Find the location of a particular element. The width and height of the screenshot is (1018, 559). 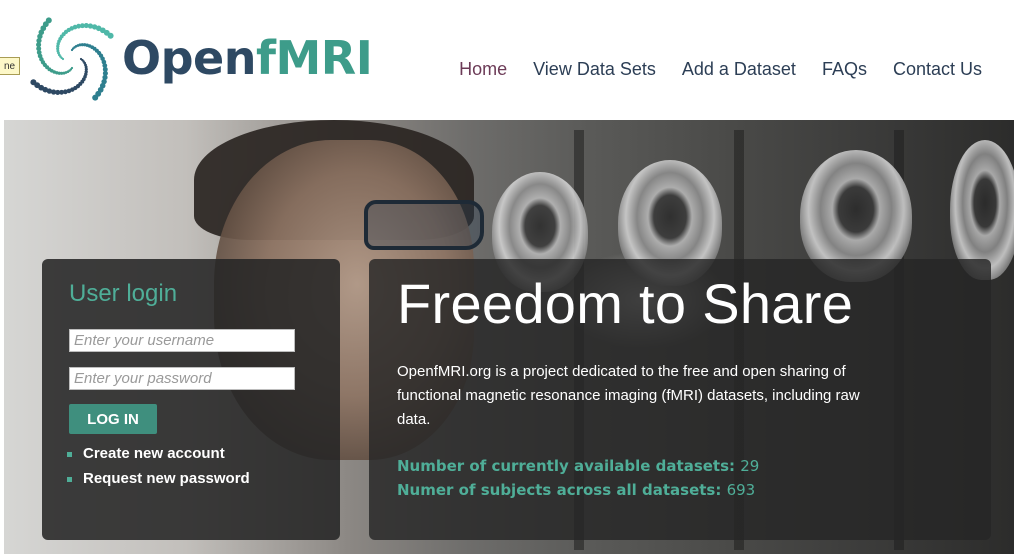

brand-part-fmri: fMRI is located at coordinates (314, 58).